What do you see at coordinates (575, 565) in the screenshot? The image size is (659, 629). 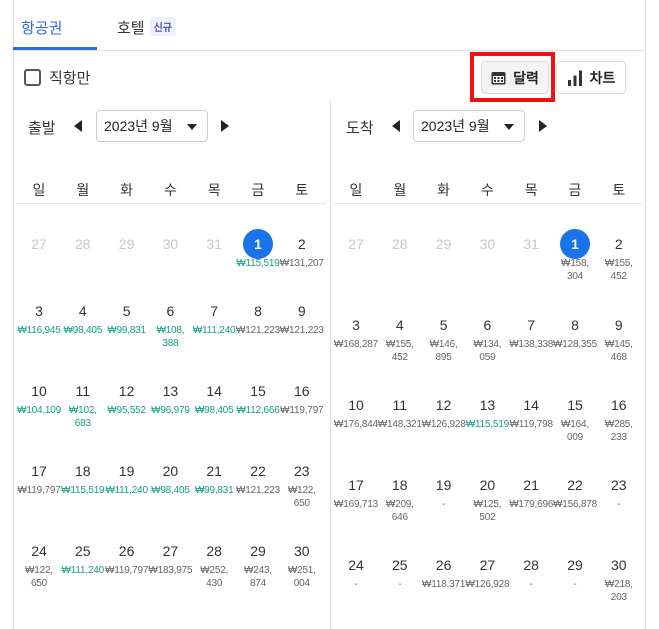 I see `day-number: 29` at bounding box center [575, 565].